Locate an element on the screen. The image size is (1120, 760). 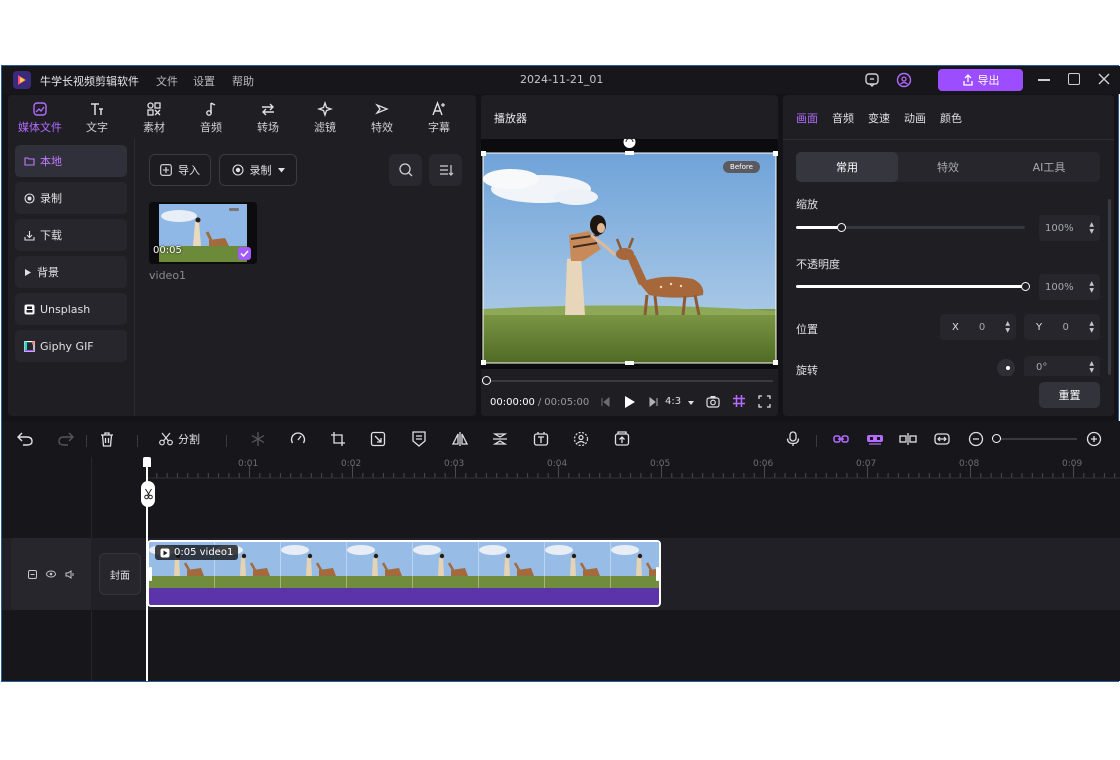
feedback-icon is located at coordinates (872, 80).